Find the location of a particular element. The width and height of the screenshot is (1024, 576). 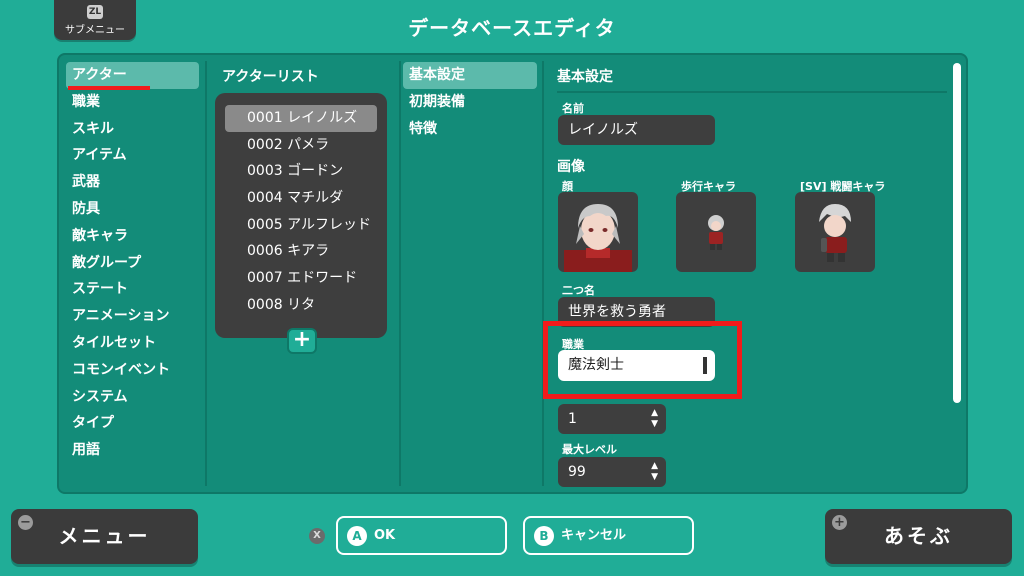

max-level-stepper: 99 ▲ ▼ is located at coordinates (612, 472).